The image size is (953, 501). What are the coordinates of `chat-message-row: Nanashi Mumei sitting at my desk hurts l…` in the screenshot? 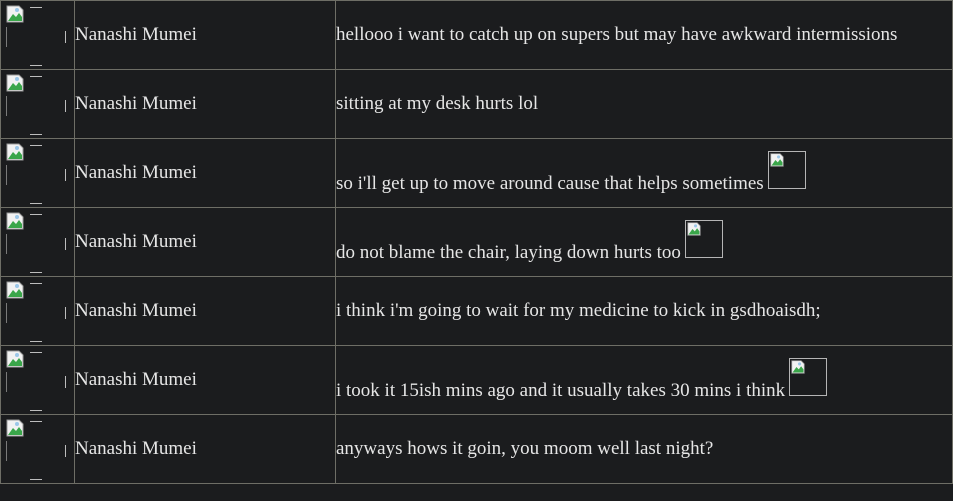 It's located at (476, 104).